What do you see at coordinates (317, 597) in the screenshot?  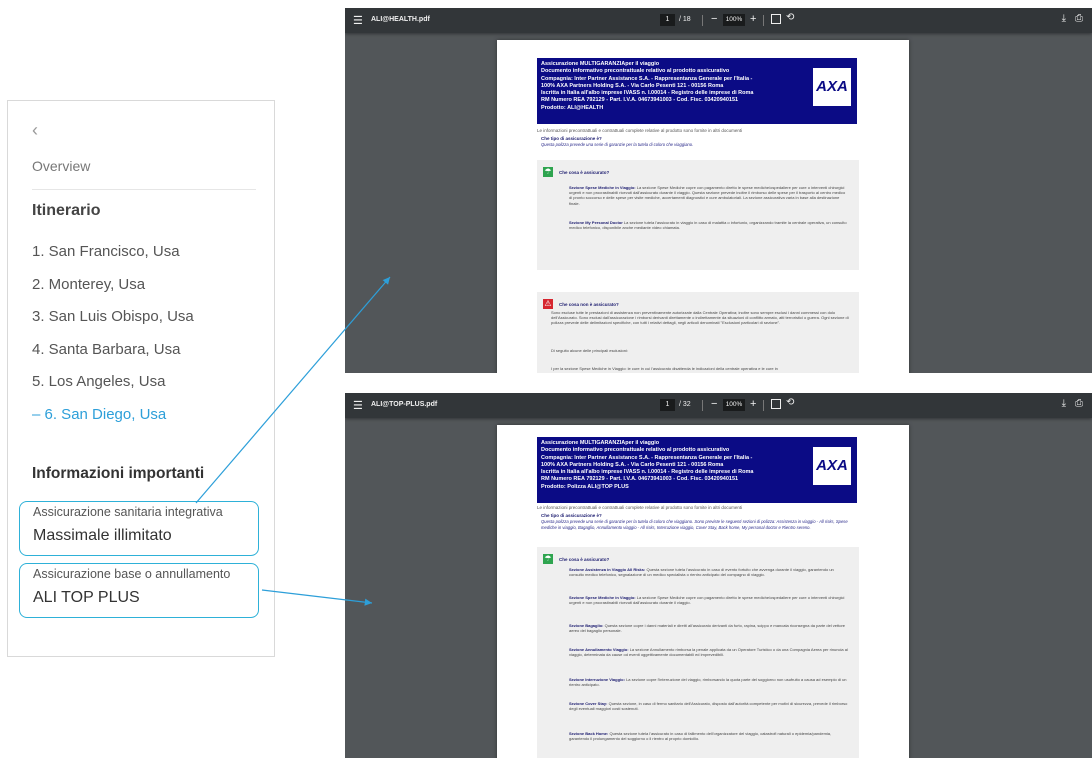 I see `arrow-to-top-plus-pdf` at bounding box center [317, 597].